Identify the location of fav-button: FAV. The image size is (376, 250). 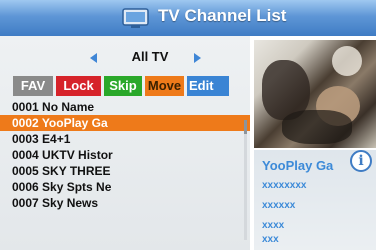
(33, 86).